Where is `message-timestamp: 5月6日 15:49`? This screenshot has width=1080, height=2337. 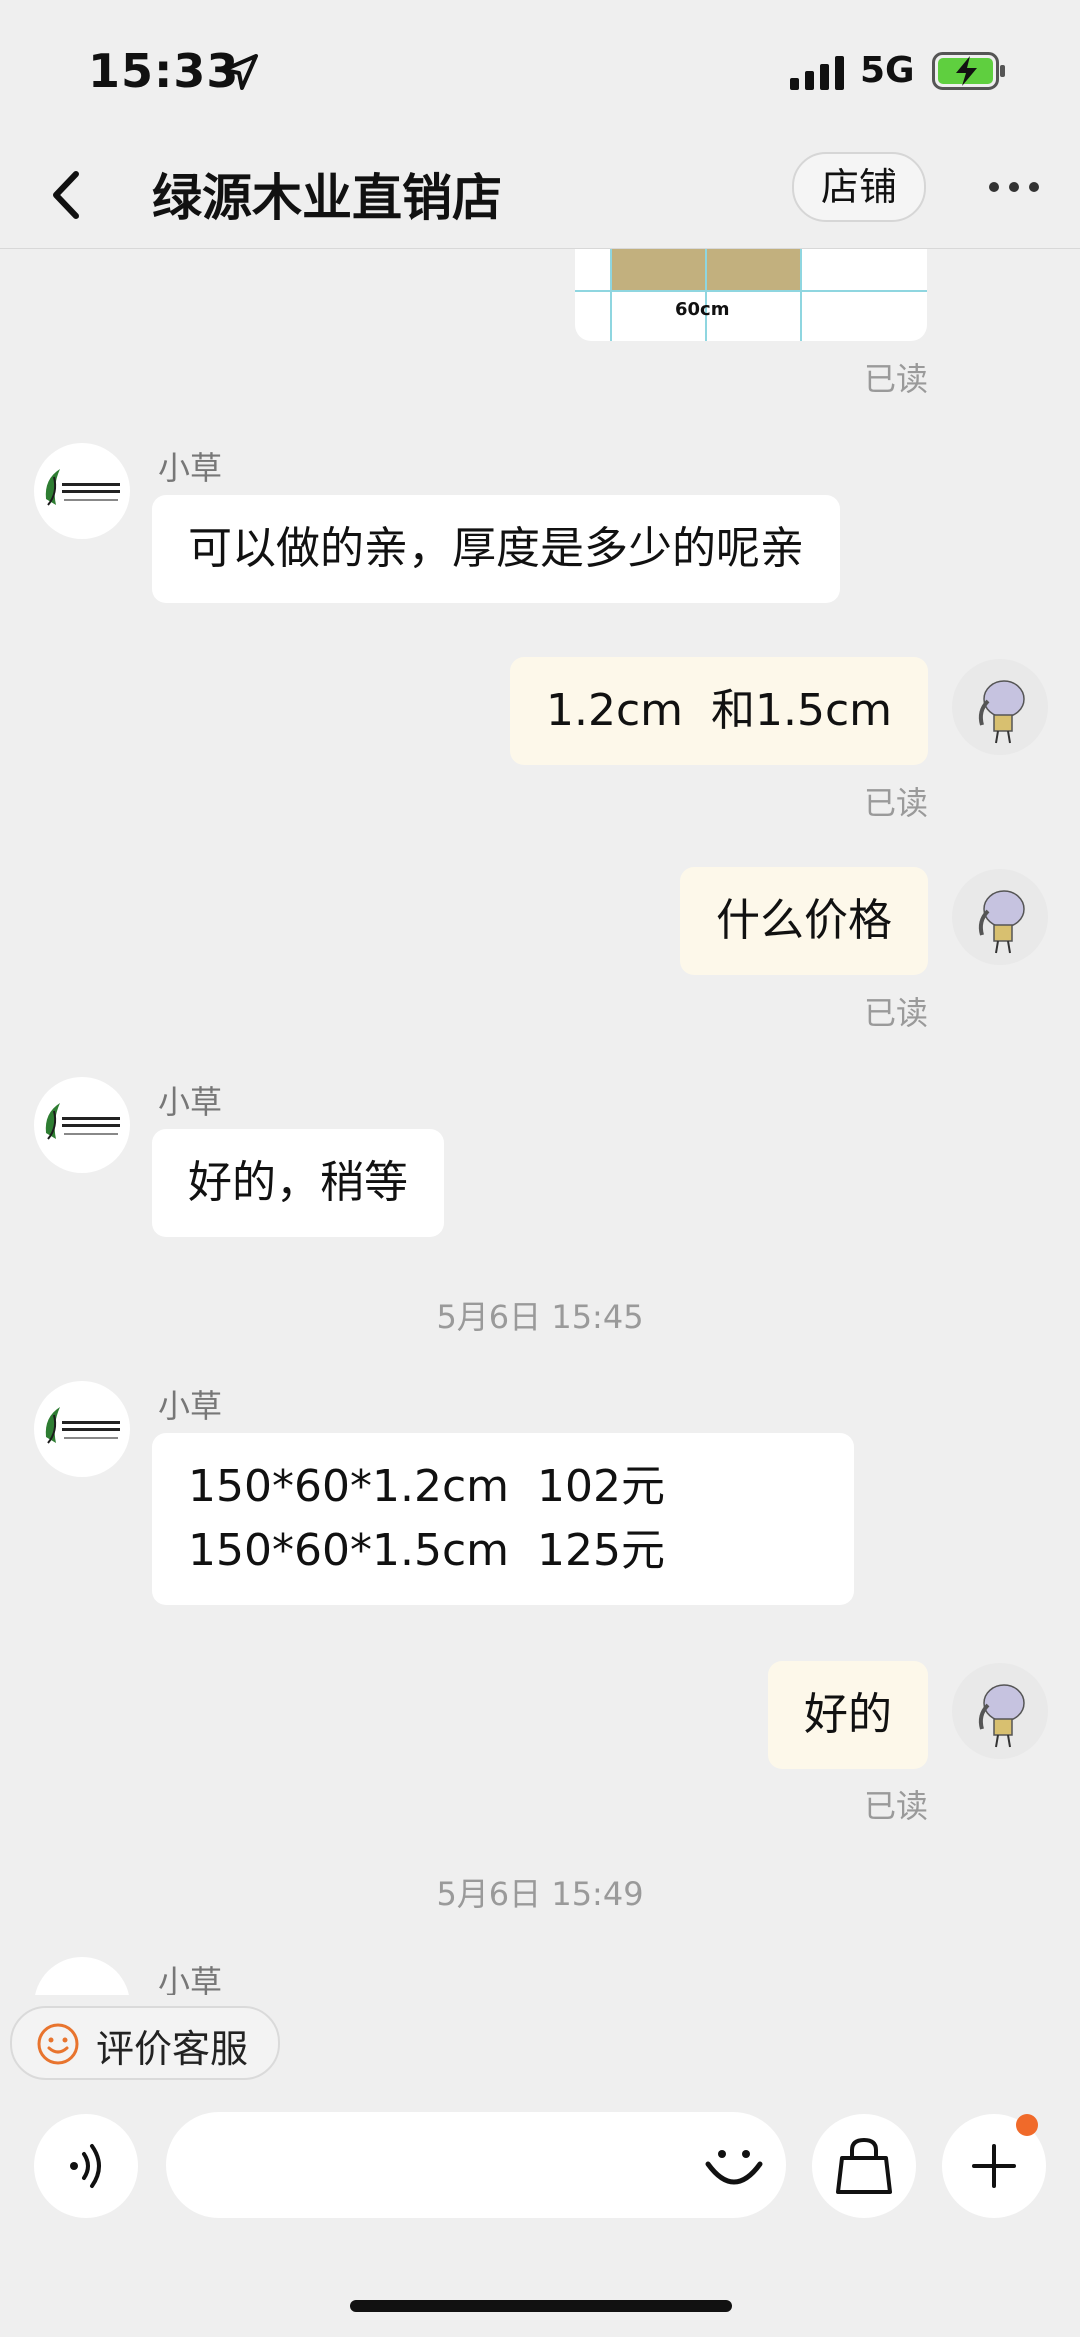
message-timestamp: 5月6日 15:49 is located at coordinates (540, 1894).